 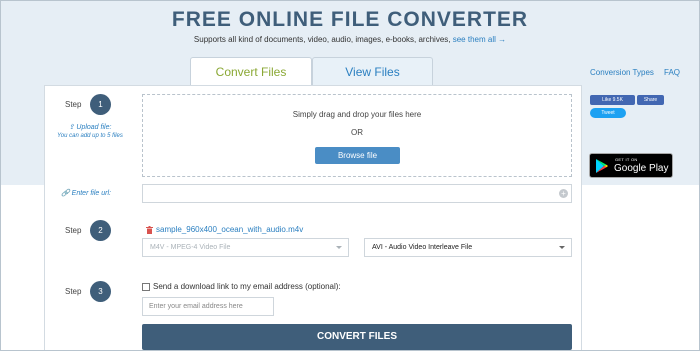 What do you see at coordinates (190, 247) in the screenshot?
I see `source-format-value: M4V - MPEG-4 Video File` at bounding box center [190, 247].